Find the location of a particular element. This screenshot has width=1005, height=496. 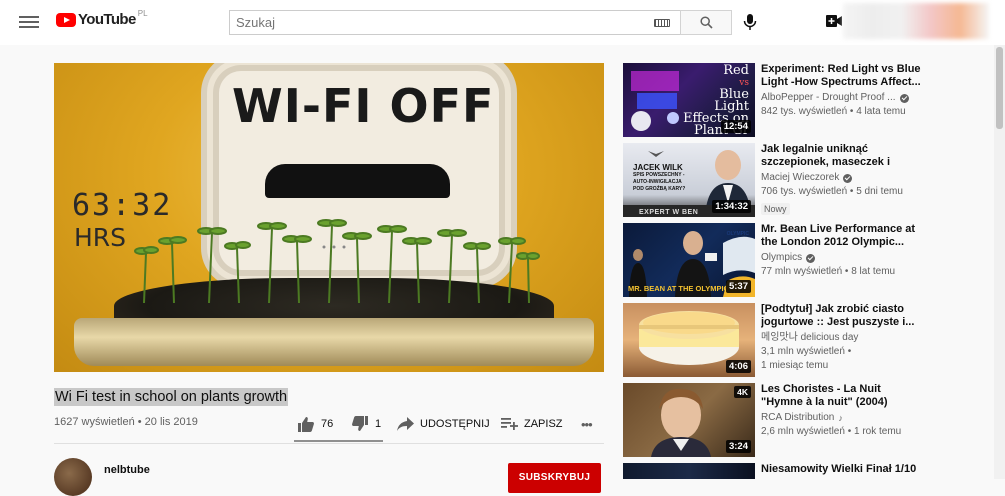

video-overlay-wifi-text: WI-FI OFF is located at coordinates (363, 106).